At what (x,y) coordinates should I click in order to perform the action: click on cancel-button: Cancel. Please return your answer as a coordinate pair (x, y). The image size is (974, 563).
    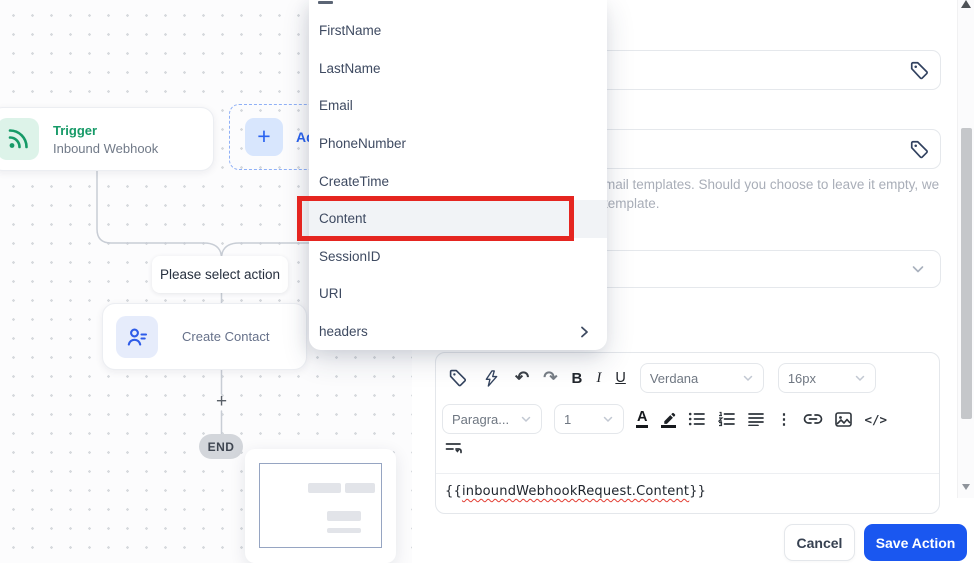
    Looking at the image, I should click on (819, 542).